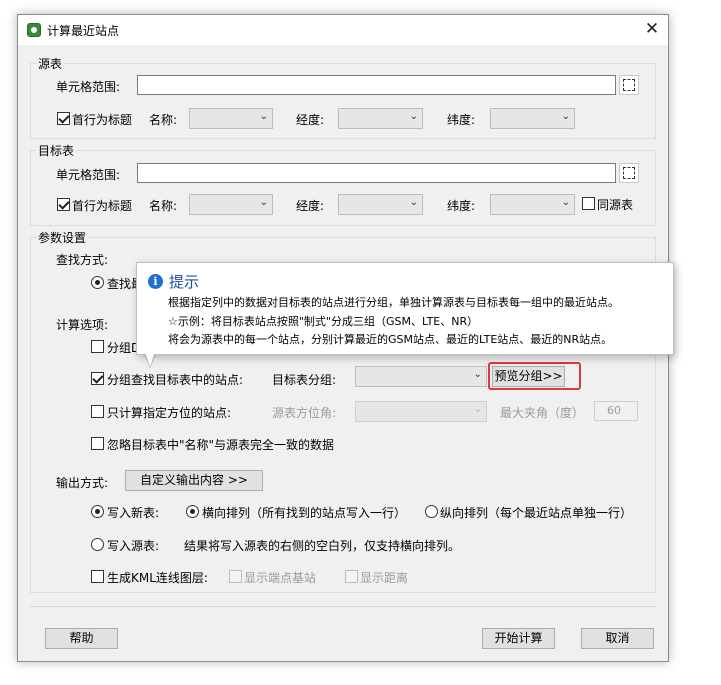  Describe the element at coordinates (97, 576) in the screenshot. I see `kml-checkbox` at that location.